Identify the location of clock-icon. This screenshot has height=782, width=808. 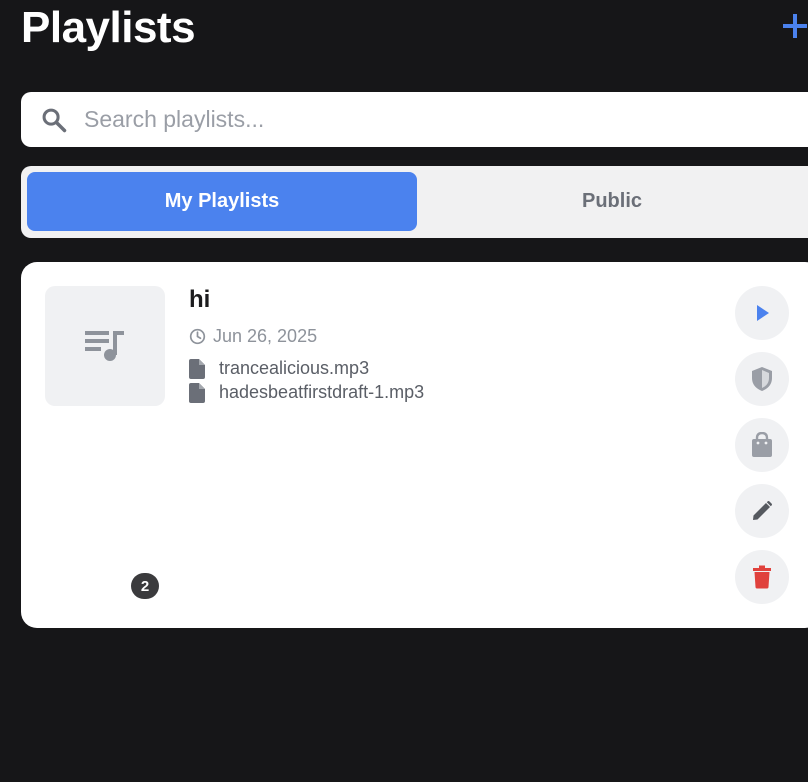
(197, 336).